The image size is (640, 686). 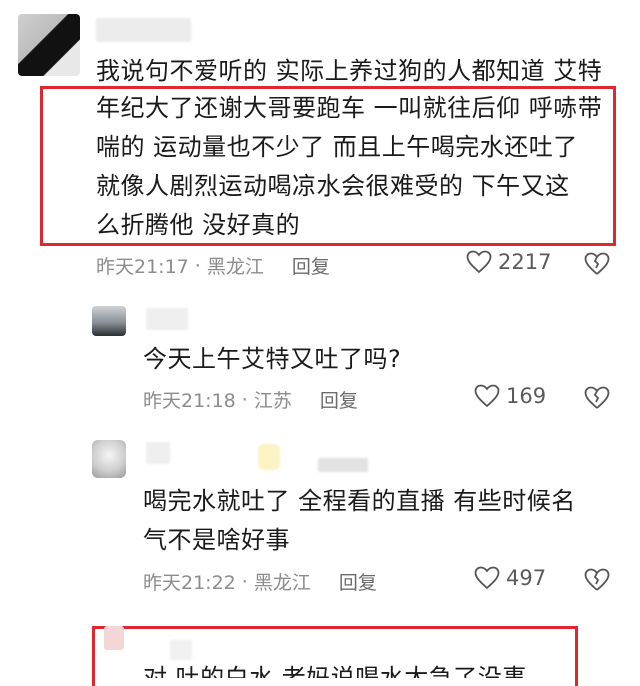 I want to click on comment-meta: 昨天21:22 · 黑龙江 回复, so click(x=260, y=581).